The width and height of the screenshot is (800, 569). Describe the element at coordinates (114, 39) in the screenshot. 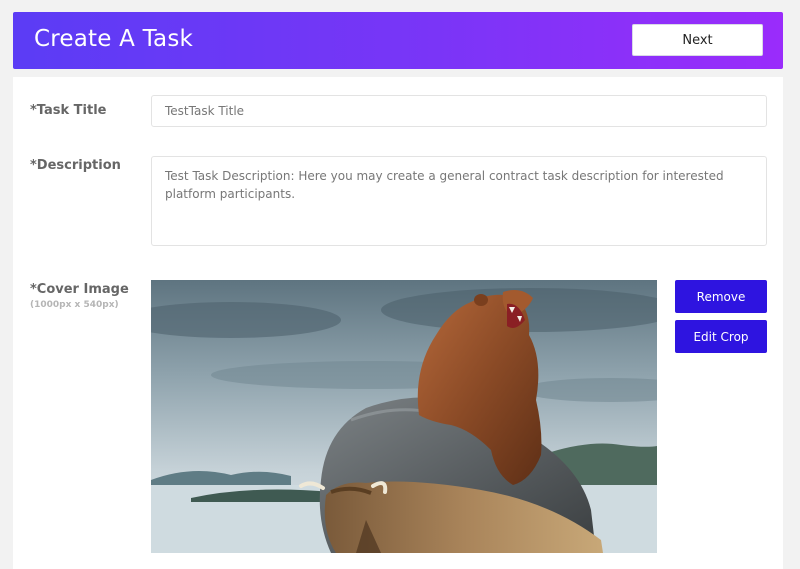

I see `page-title: Create A Task` at that location.